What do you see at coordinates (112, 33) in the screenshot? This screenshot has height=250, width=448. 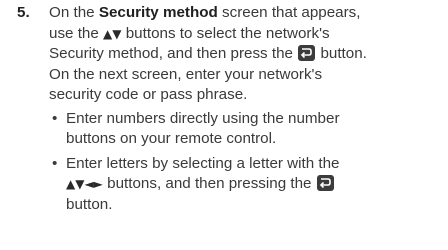 I see `up-down-arrows-icon: ▲▼` at bounding box center [112, 33].